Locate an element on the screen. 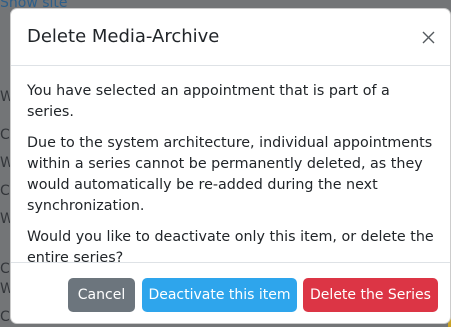 This screenshot has height=327, width=451. cancel-button: Cancel is located at coordinates (101, 295).